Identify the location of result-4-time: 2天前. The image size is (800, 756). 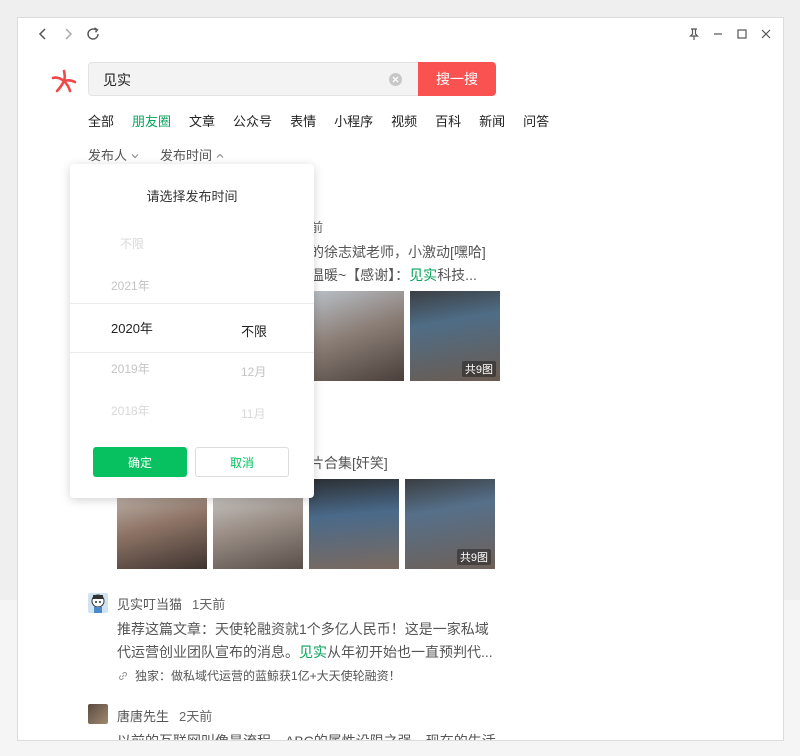
(196, 716).